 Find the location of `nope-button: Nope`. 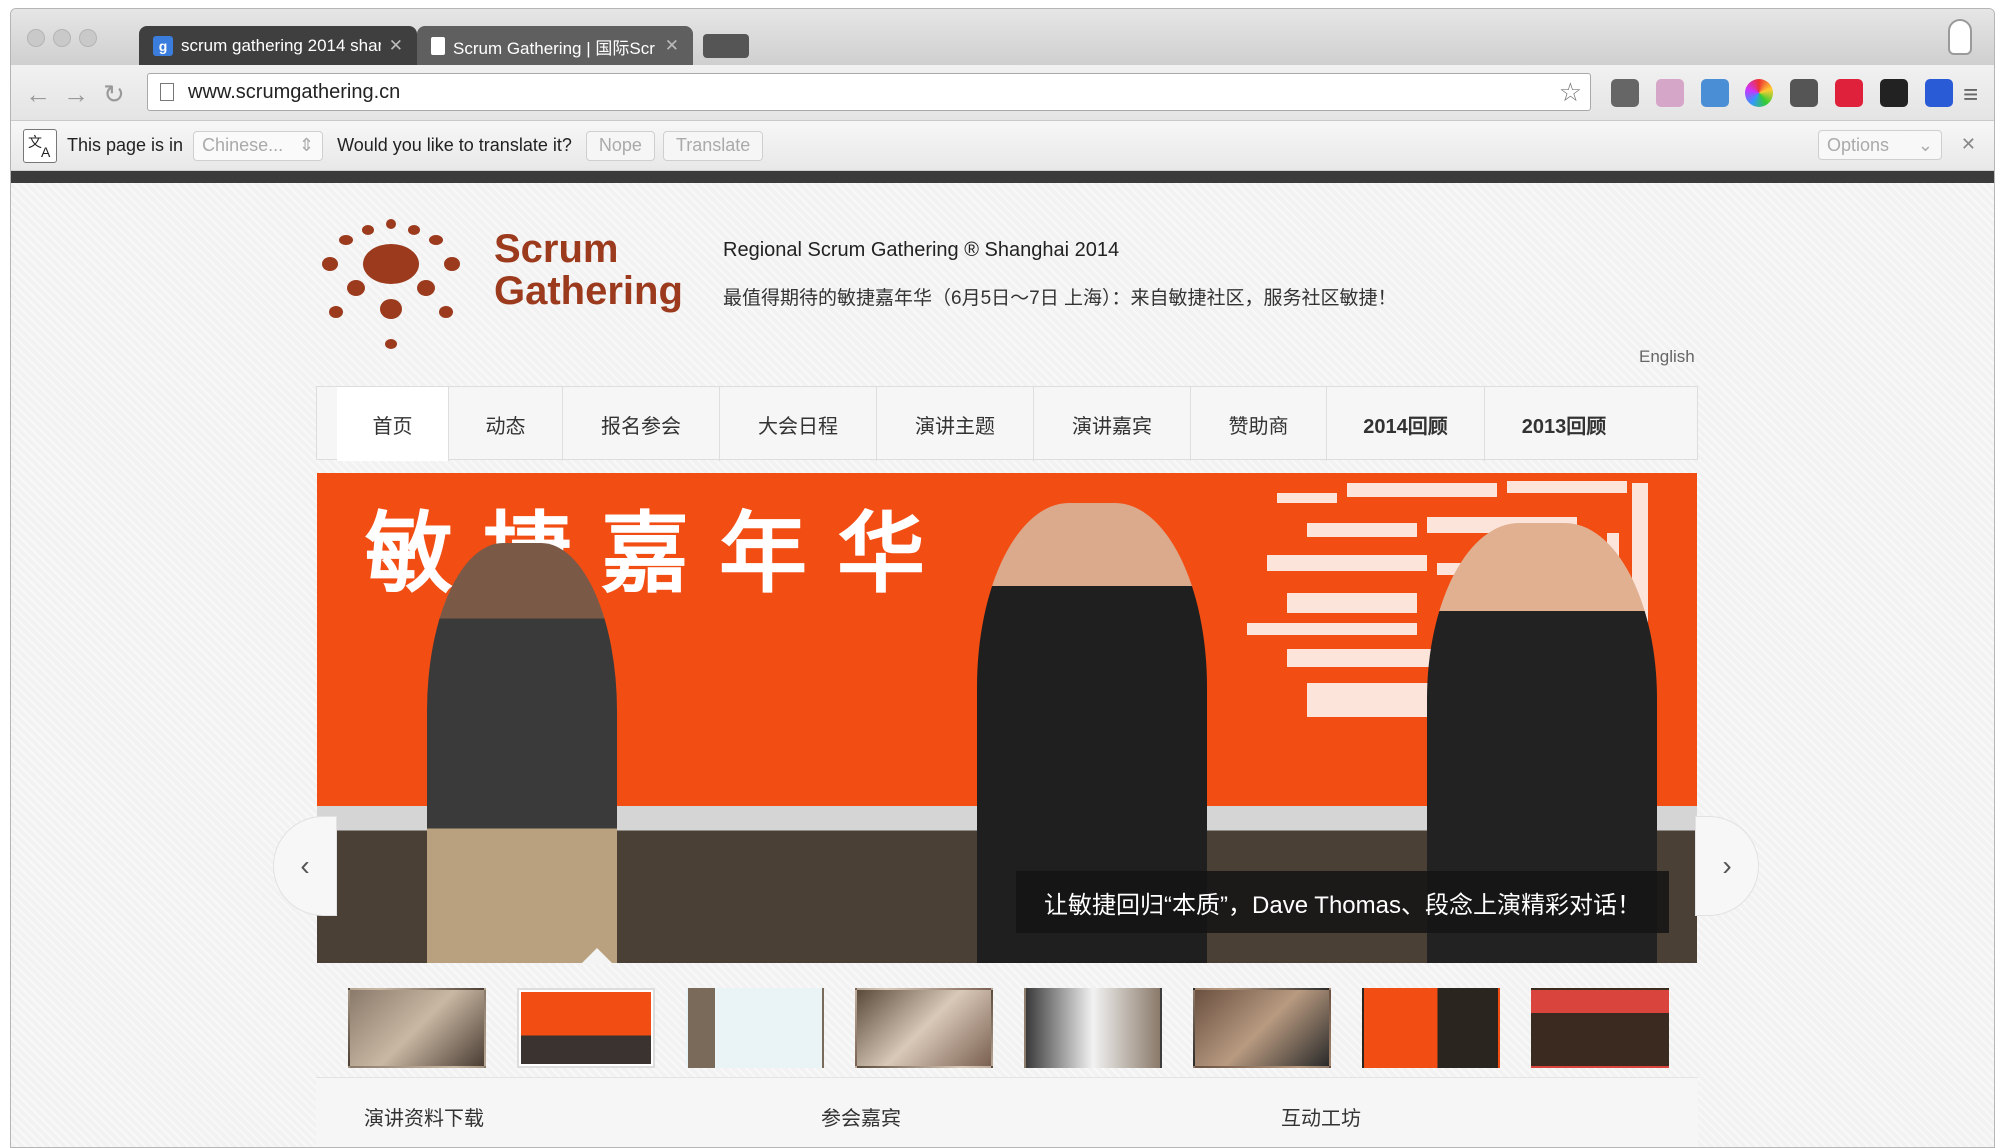

nope-button: Nope is located at coordinates (620, 145).